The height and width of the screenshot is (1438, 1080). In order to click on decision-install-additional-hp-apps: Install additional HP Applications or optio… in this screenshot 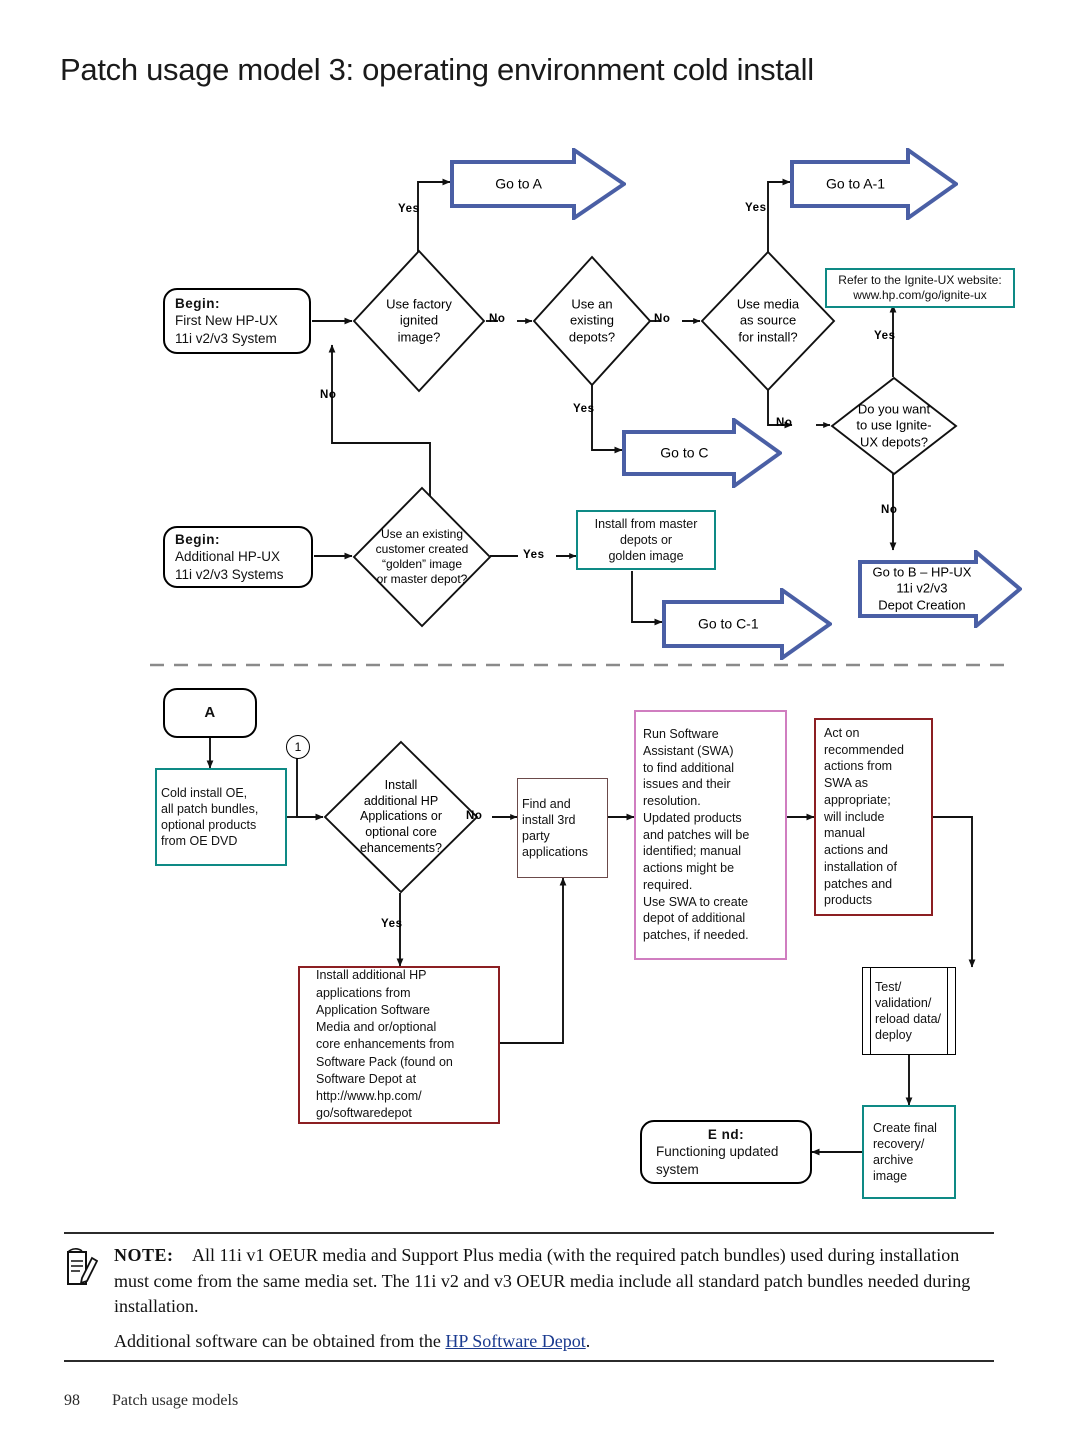, I will do `click(401, 817)`.